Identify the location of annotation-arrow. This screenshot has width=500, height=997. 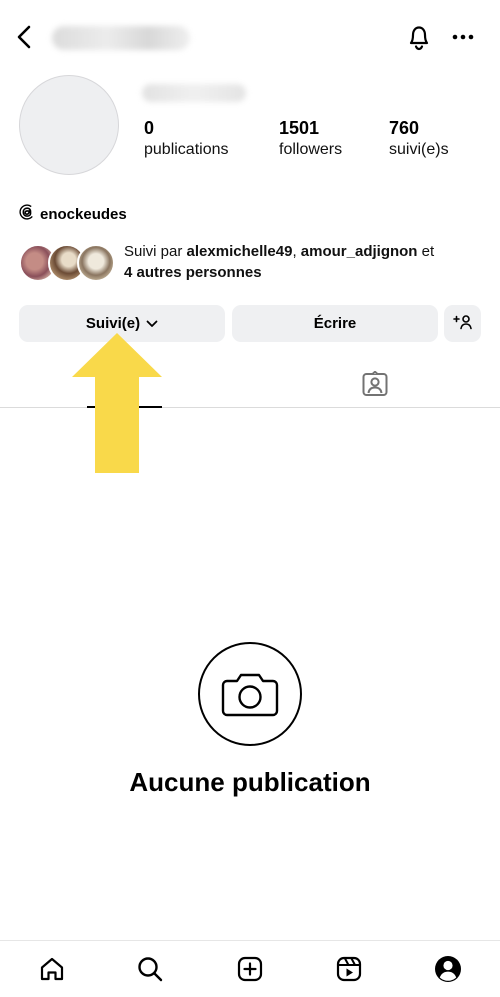
(117, 403).